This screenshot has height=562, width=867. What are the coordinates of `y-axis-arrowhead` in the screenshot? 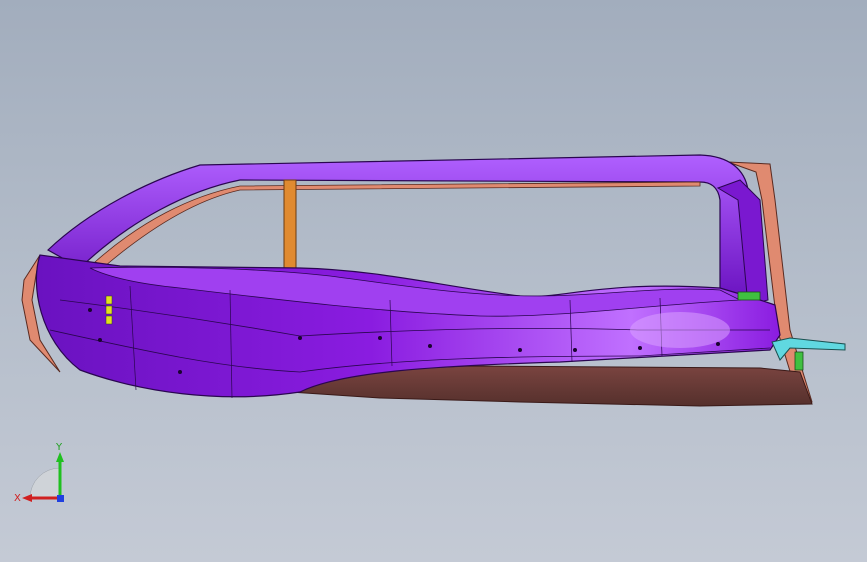 It's located at (60, 457).